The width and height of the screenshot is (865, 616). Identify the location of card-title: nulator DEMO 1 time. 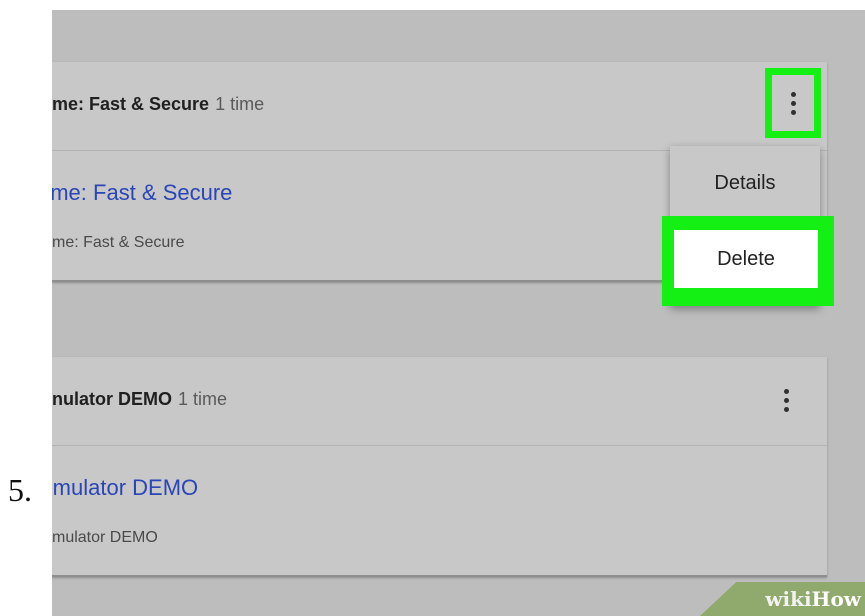
(139, 399).